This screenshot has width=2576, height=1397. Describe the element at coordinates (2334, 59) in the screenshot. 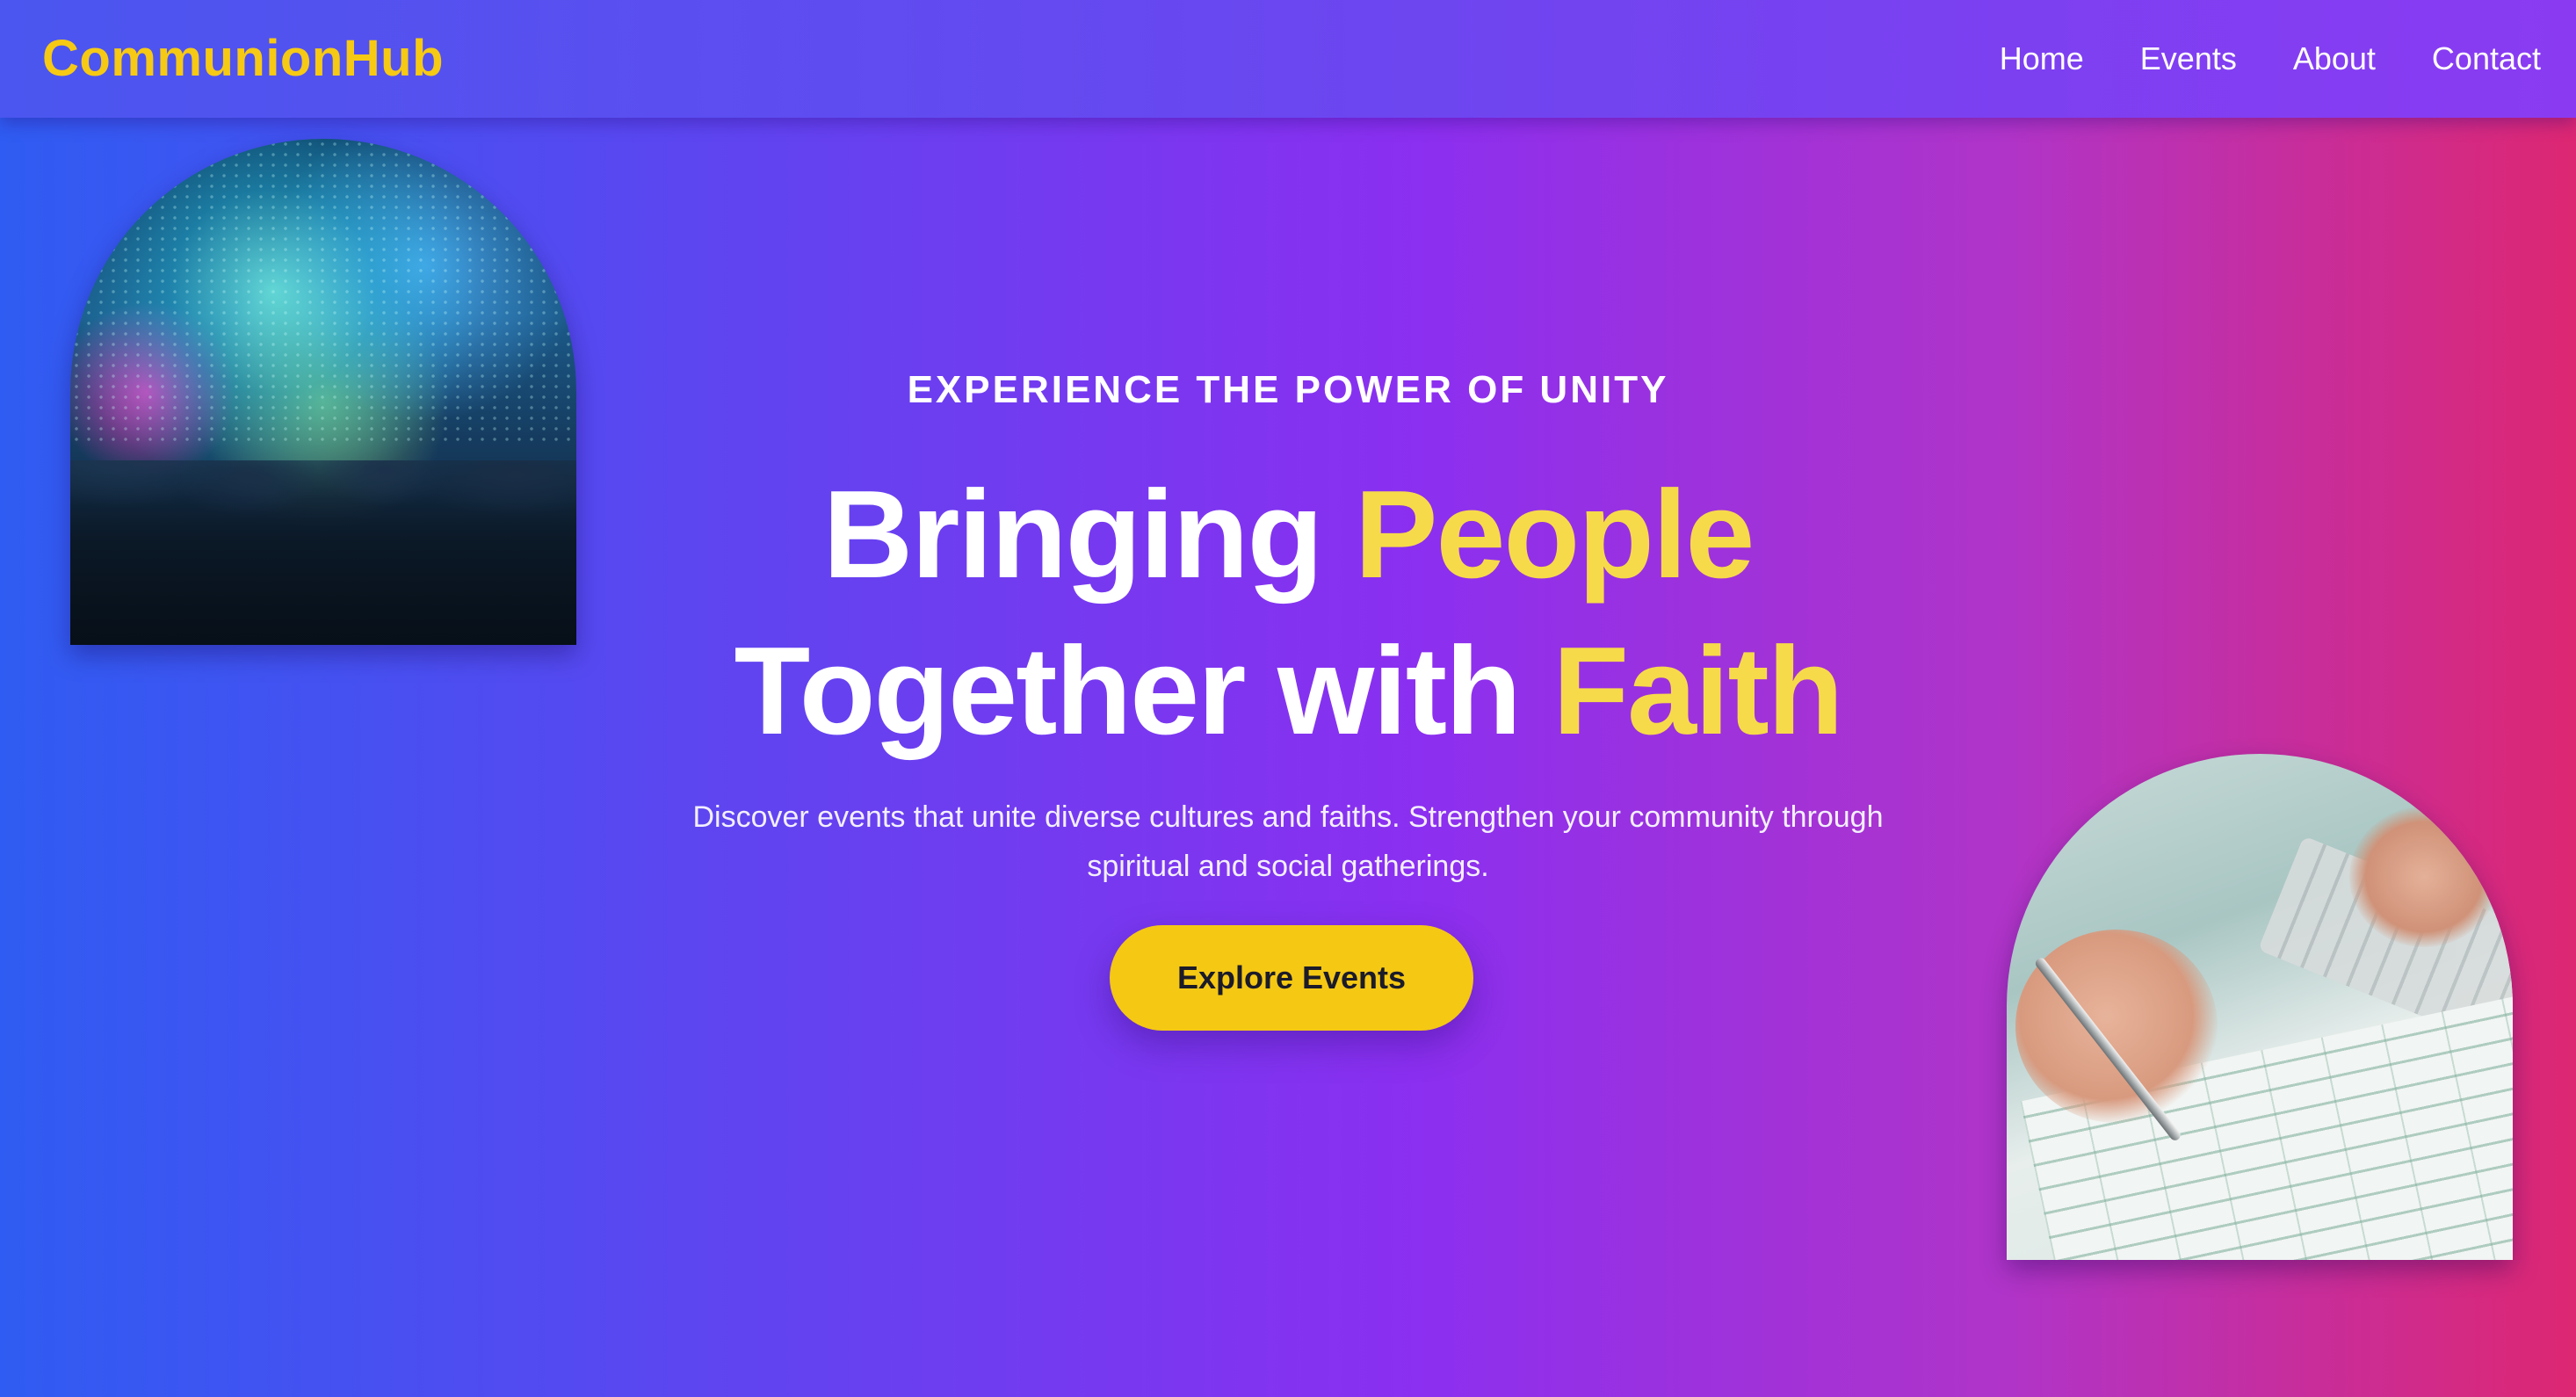

I see `nav-link-about: About` at that location.